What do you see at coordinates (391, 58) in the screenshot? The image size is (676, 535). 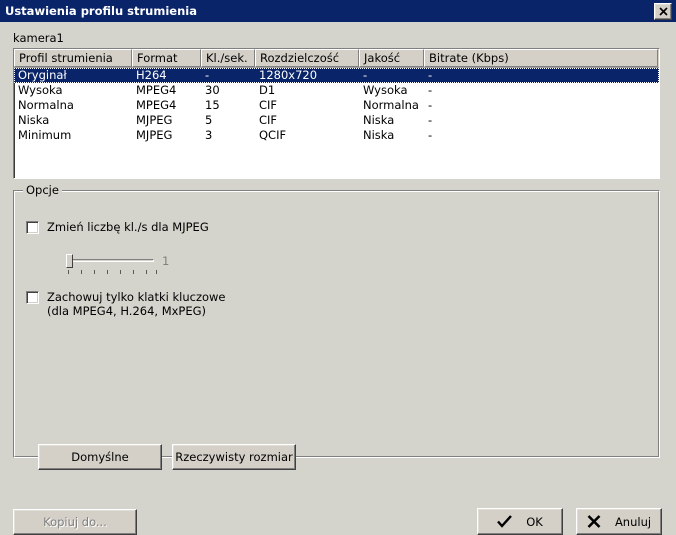 I see `column-header-jakosc: Jakość` at bounding box center [391, 58].